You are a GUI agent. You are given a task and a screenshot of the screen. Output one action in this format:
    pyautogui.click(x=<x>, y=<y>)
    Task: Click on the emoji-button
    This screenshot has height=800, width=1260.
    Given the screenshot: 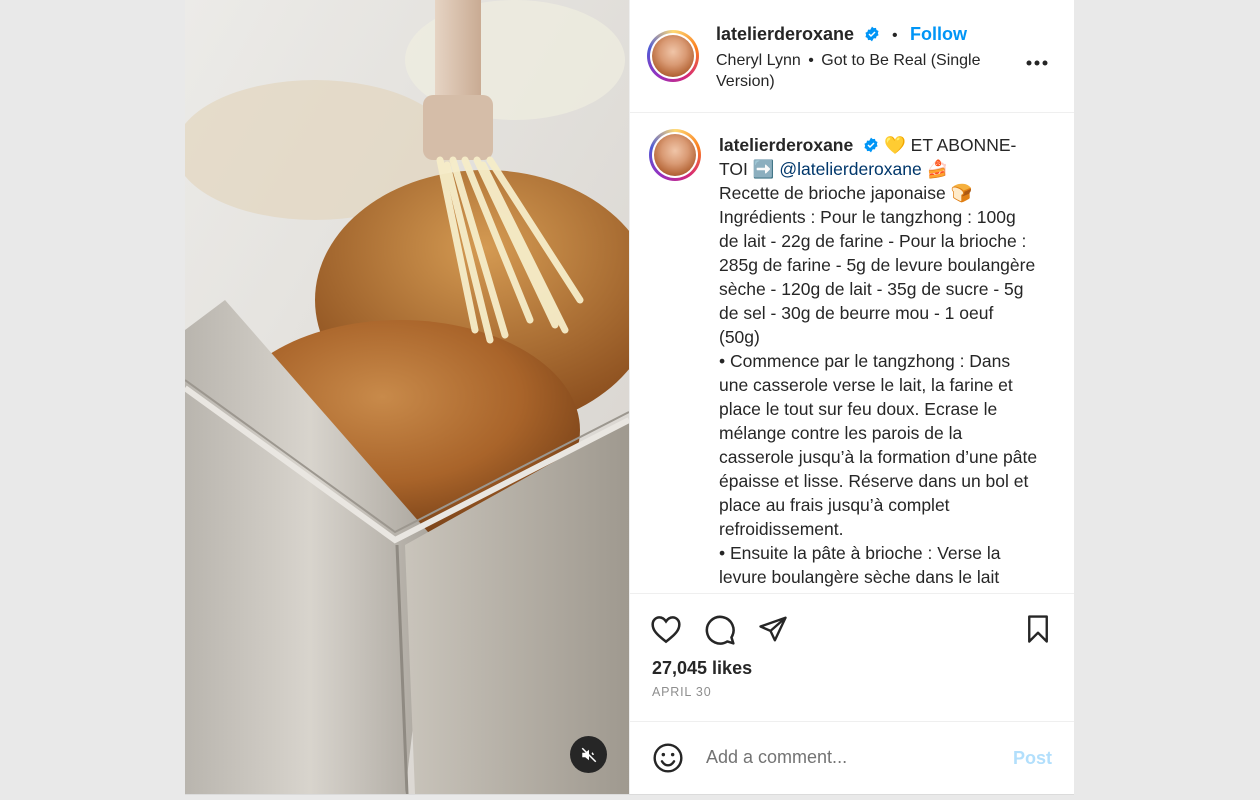 What is the action you would take?
    pyautogui.click(x=668, y=760)
    